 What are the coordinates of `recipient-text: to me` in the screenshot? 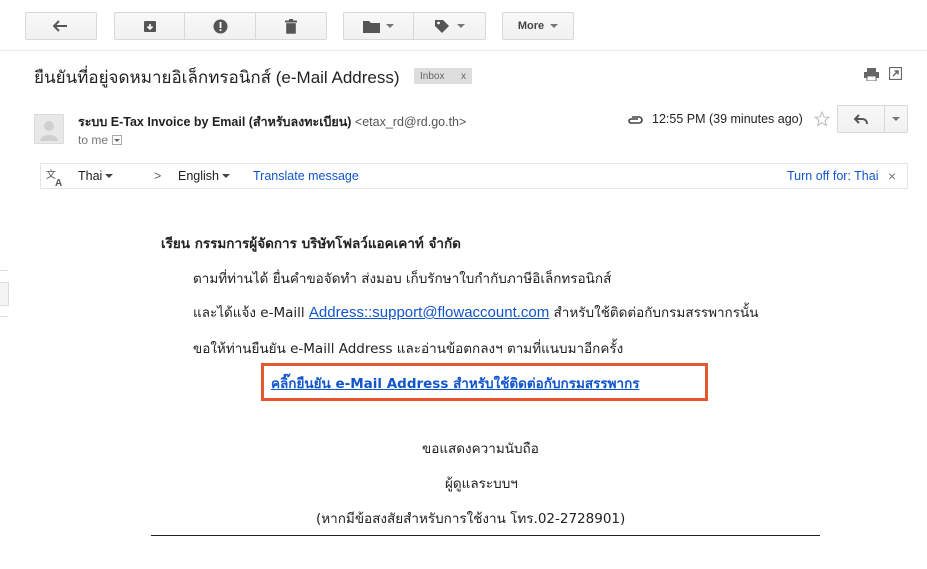 It's located at (93, 140).